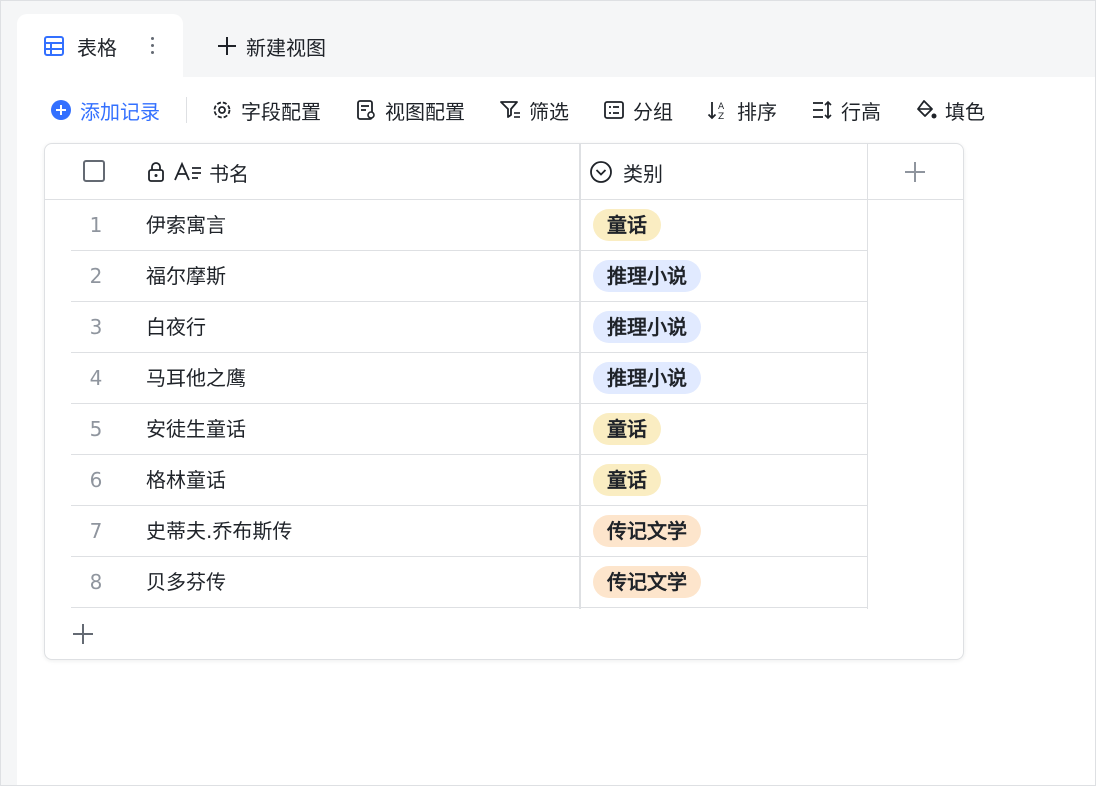 The height and width of the screenshot is (786, 1096). What do you see at coordinates (614, 110) in the screenshot?
I see `group-icon` at bounding box center [614, 110].